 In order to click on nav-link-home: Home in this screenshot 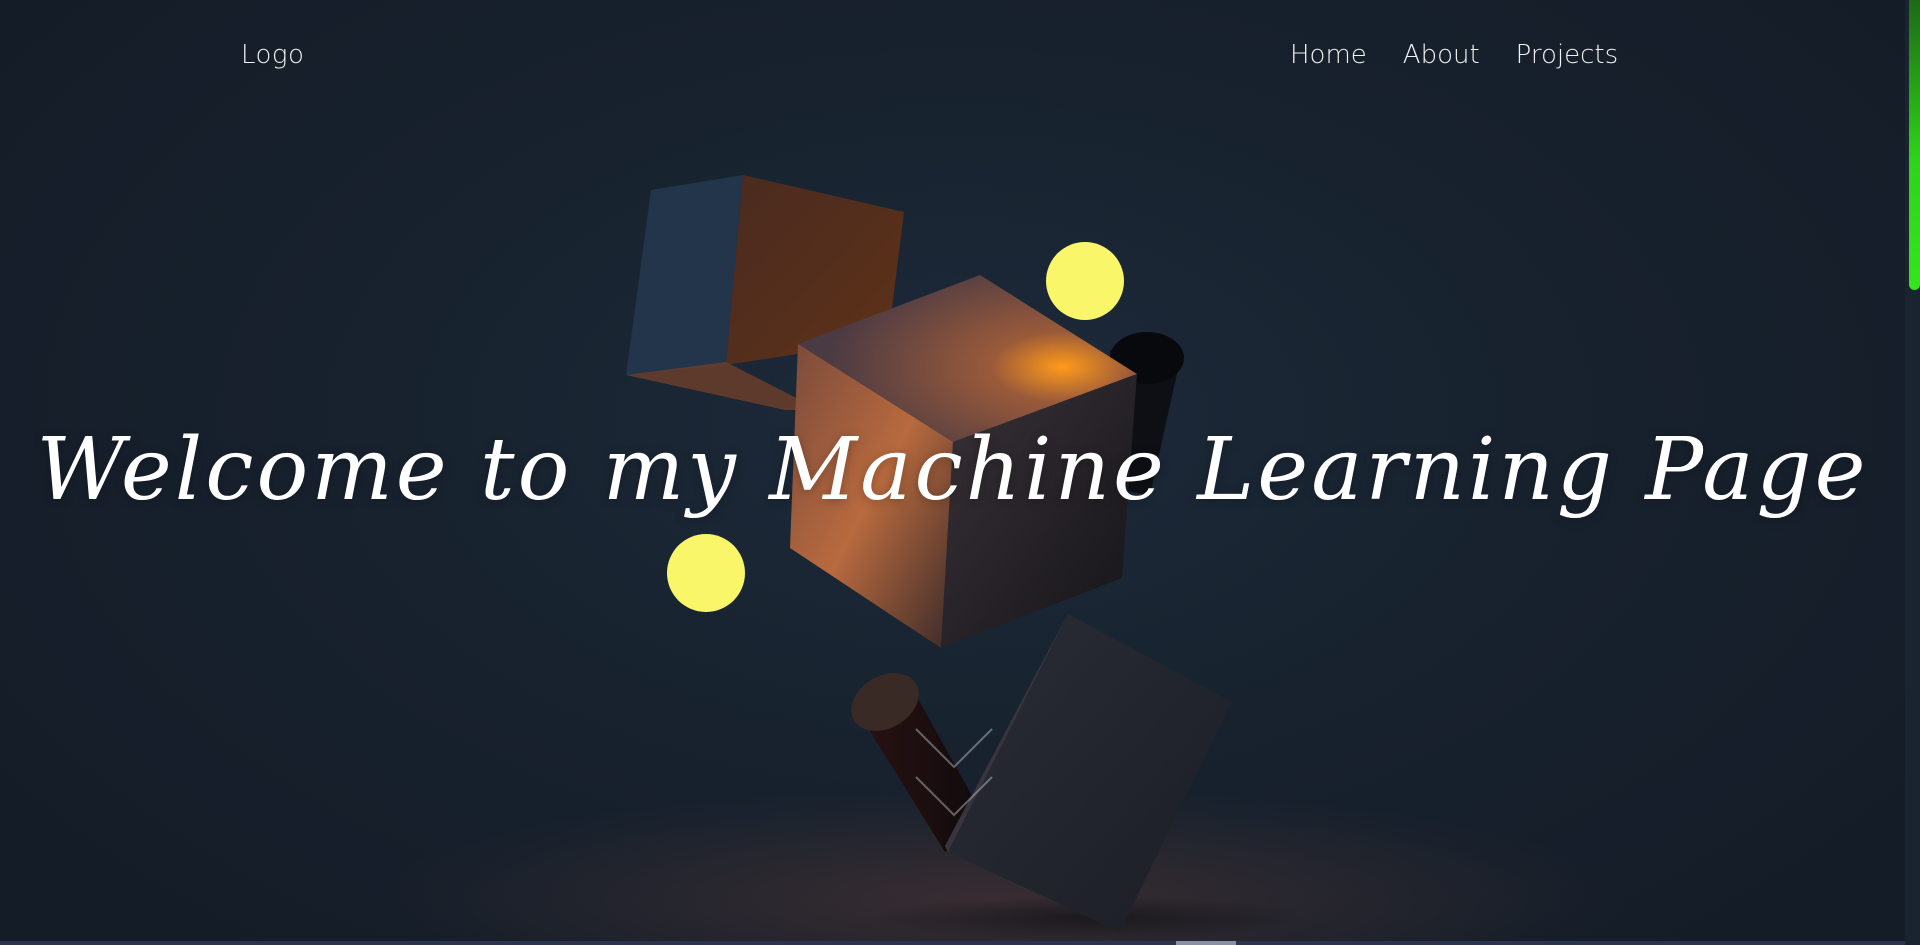, I will do `click(1328, 55)`.